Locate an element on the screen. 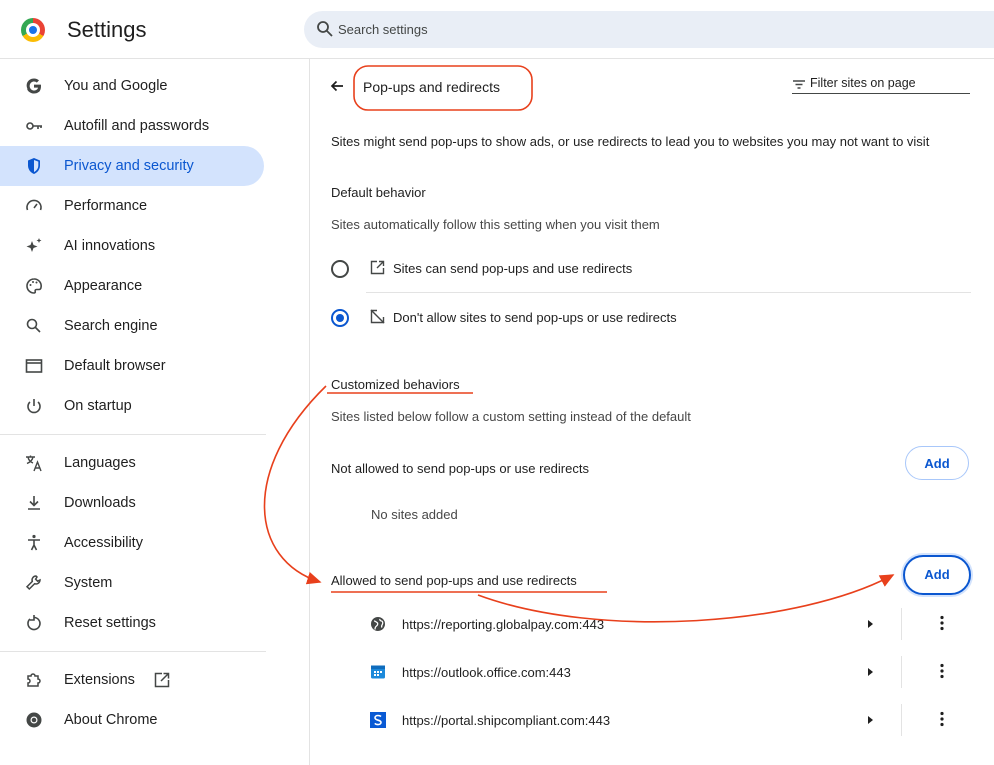 This screenshot has height=765, width=994. sidebar-item-search-engine: Search engine is located at coordinates (132, 326).